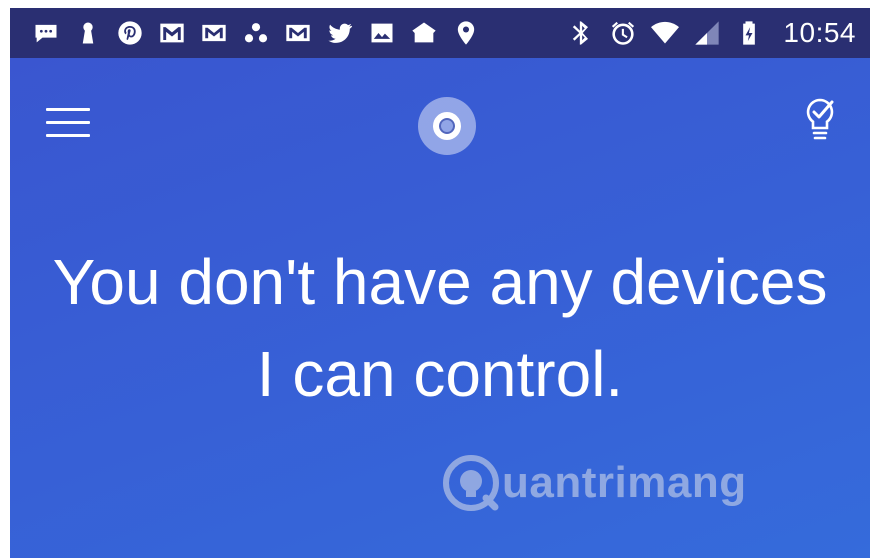  I want to click on home-icon, so click(424, 33).